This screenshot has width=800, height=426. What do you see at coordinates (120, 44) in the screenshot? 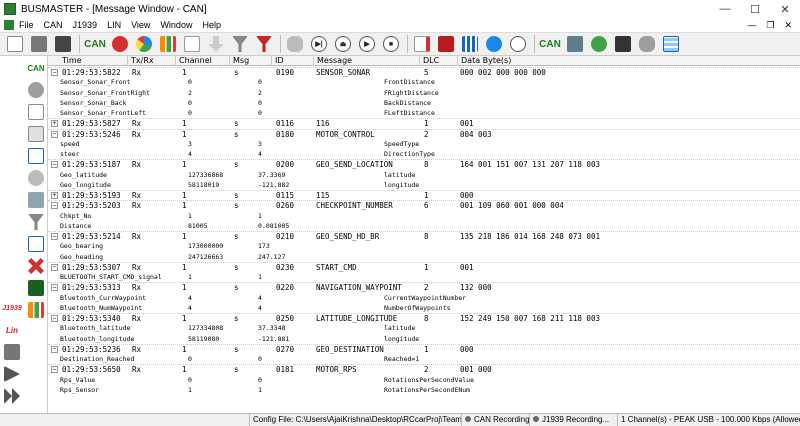
I see `disconnect-button` at bounding box center [120, 44].